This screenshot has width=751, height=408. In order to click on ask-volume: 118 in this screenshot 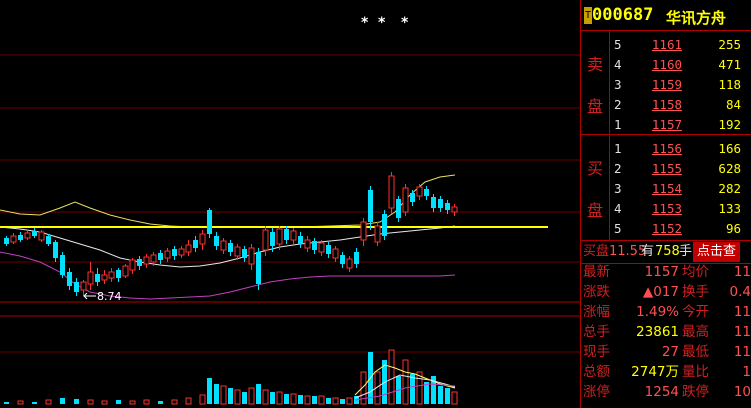, I will do `click(729, 84)`.